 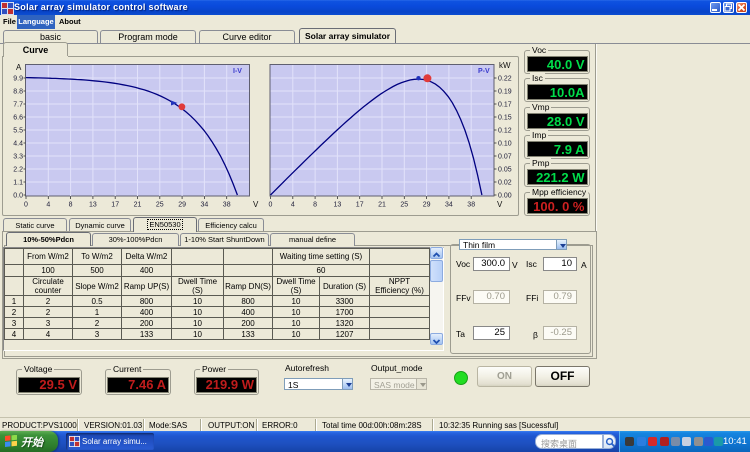 What do you see at coordinates (505, 105) in the screenshot?
I see `svg-text: 0.17` at bounding box center [505, 105].